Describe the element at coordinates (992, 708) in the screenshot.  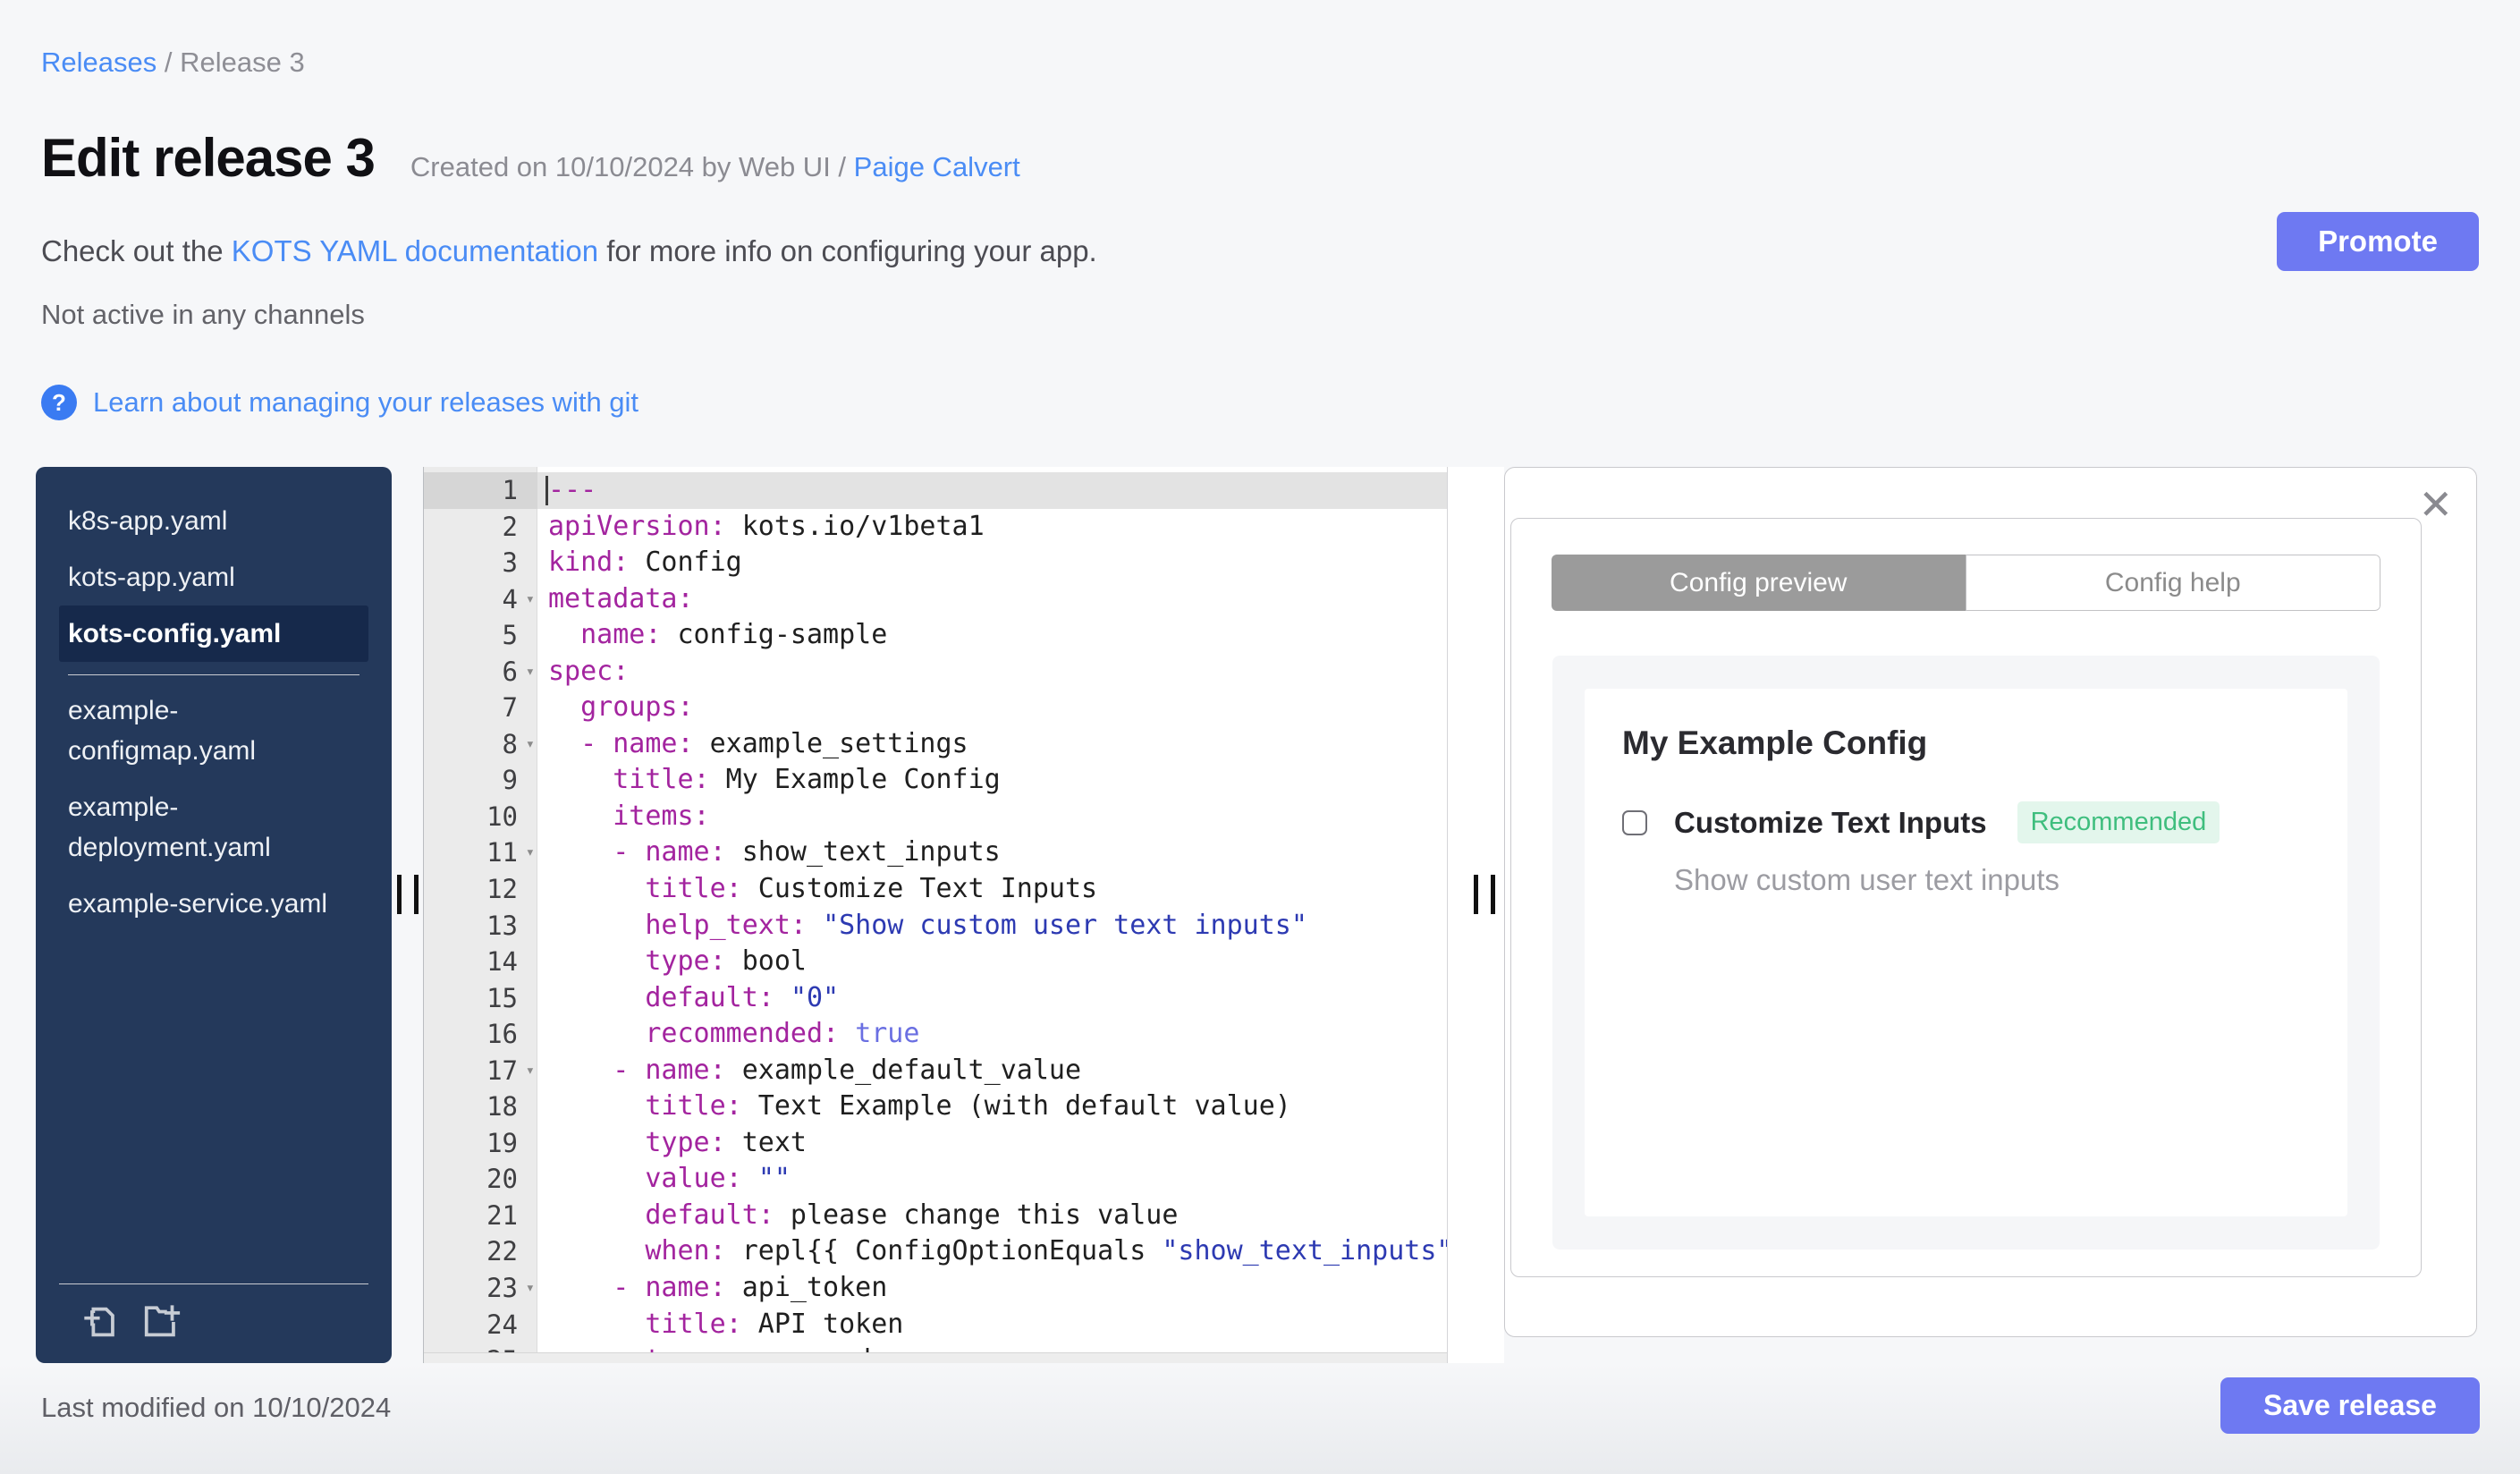
I see `line-content: groups:` at that location.